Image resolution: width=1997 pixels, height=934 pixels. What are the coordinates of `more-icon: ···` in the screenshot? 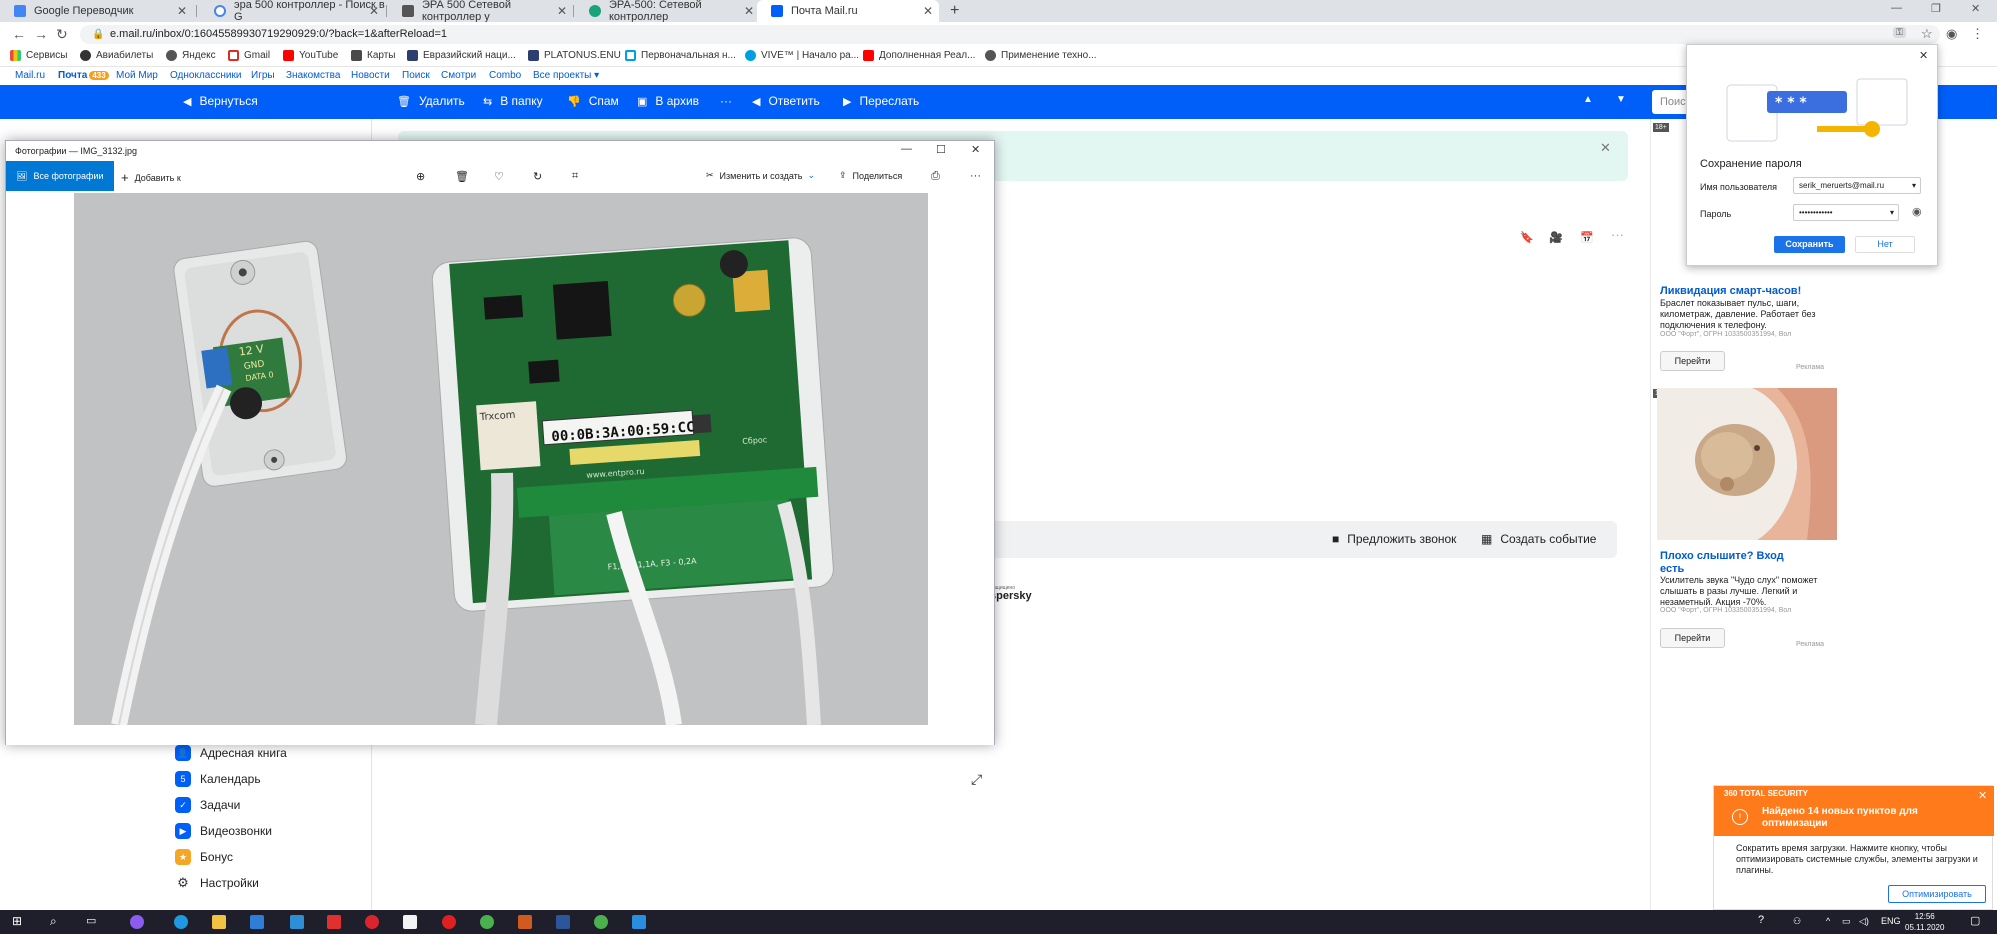 It's located at (1617, 234).